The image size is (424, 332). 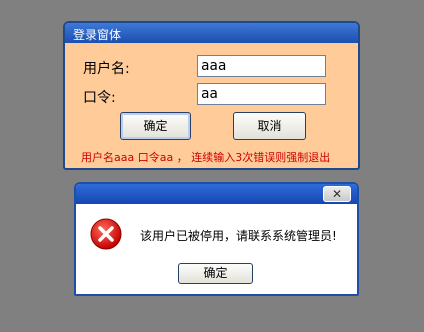 I want to click on warning-text: 用户名aaa 口令aa ， 连续输入3次错误则强制退出, so click(x=206, y=157).